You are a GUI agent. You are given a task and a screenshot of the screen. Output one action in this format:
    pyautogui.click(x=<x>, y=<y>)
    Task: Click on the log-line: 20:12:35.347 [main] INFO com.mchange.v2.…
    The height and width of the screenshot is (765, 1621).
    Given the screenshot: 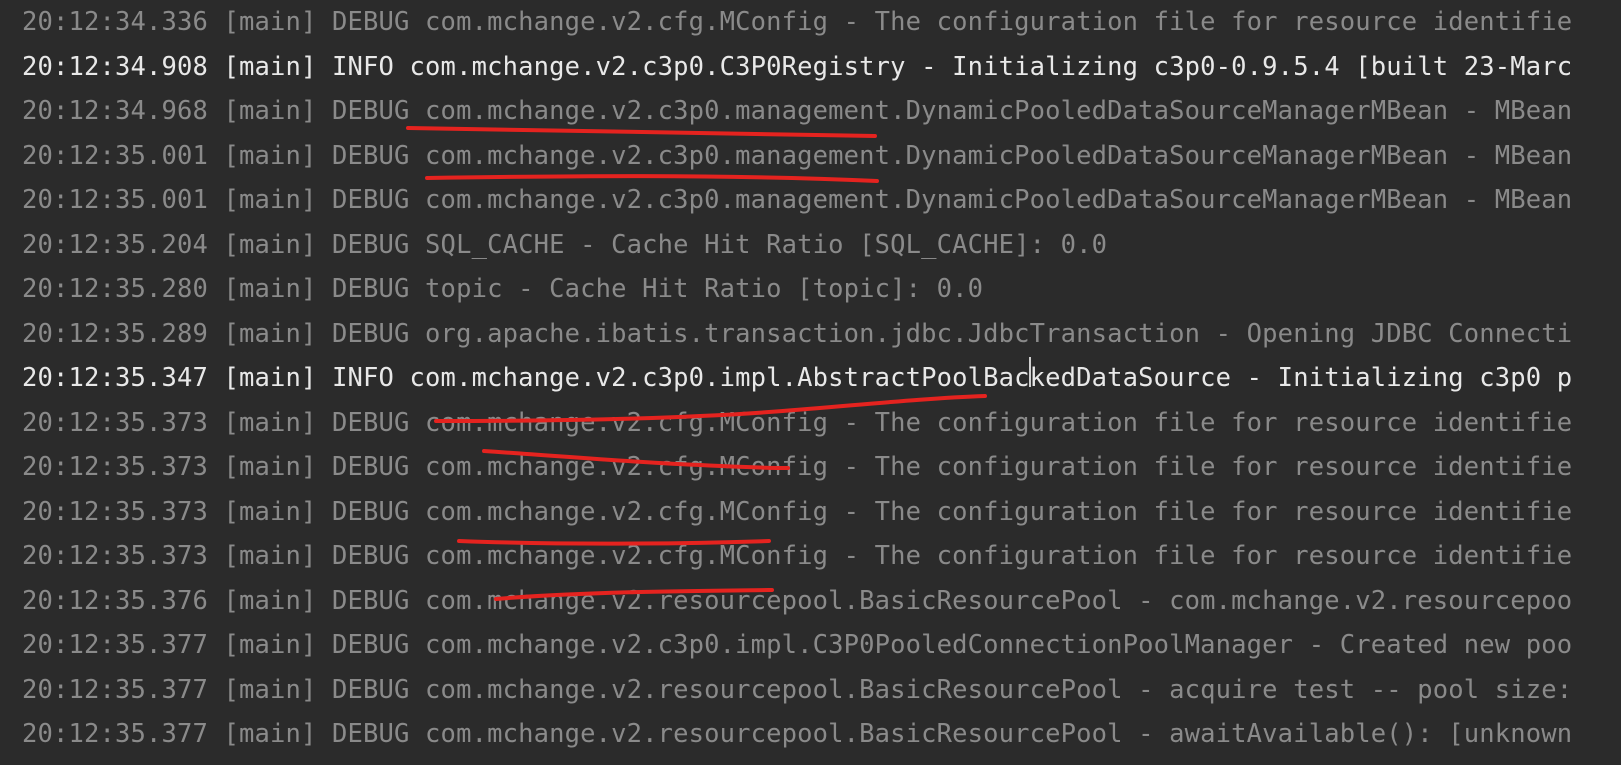 What is the action you would take?
    pyautogui.click(x=797, y=378)
    